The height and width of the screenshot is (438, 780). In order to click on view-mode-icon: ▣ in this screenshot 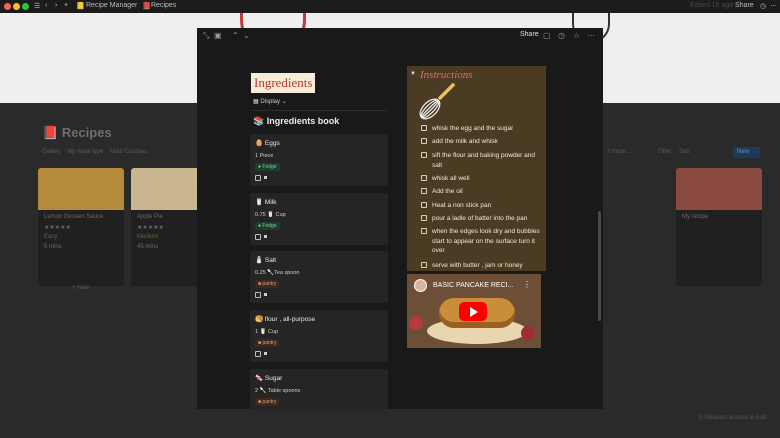, I will do `click(218, 35)`.